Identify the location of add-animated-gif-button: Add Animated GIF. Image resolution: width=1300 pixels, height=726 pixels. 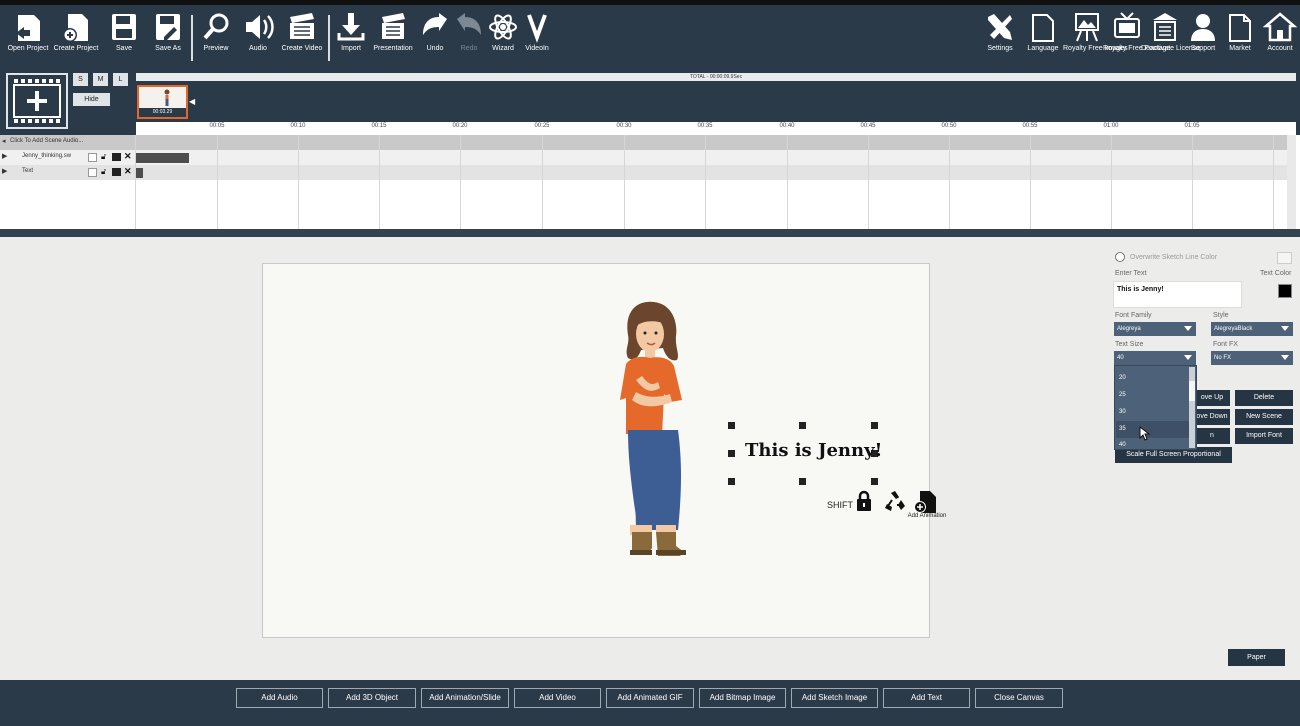
(650, 698).